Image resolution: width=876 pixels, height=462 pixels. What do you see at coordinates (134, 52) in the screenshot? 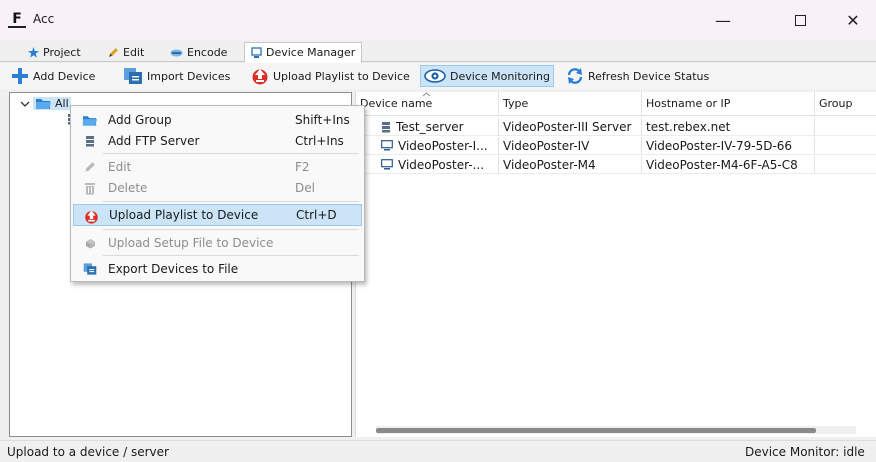
I see `tab-label: Edit` at bounding box center [134, 52].